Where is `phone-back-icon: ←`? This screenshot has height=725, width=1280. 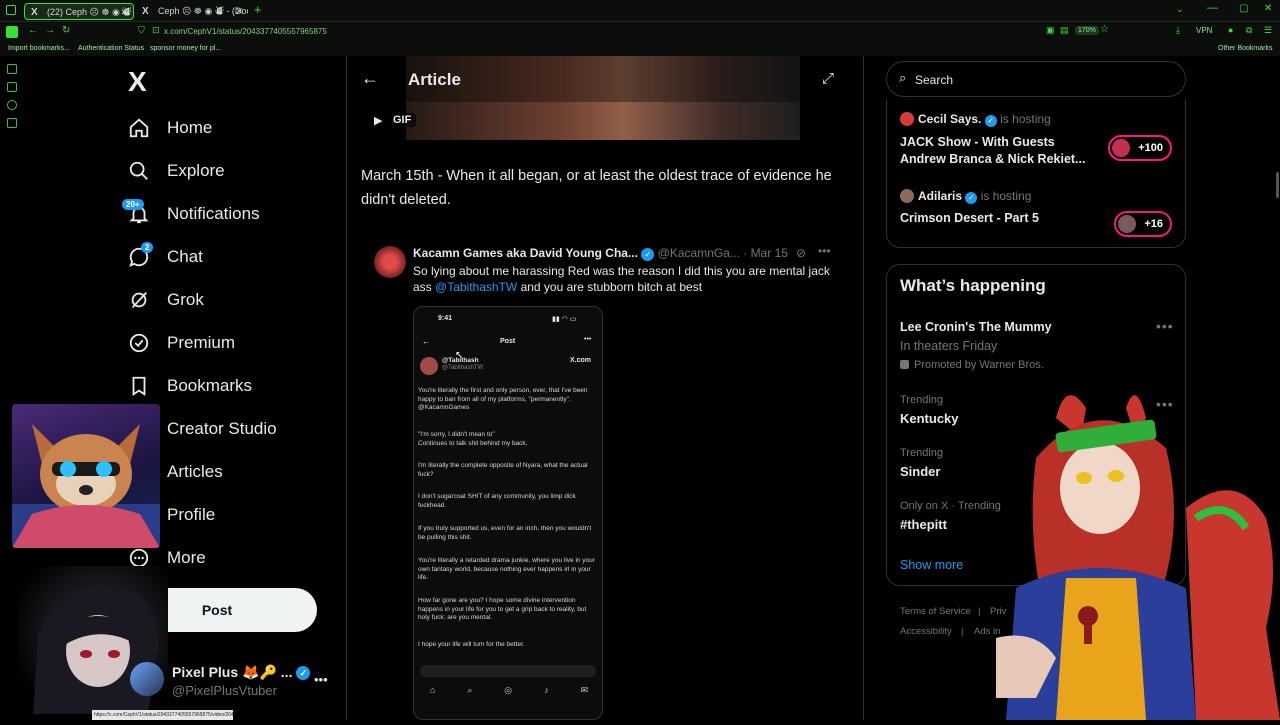 phone-back-icon: ← is located at coordinates (426, 341).